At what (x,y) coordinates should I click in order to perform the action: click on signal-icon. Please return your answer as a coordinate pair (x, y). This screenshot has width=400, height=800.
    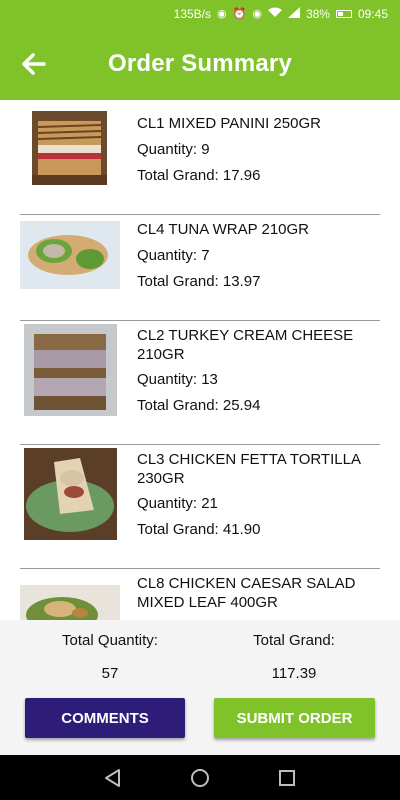
    Looking at the image, I should click on (293, 14).